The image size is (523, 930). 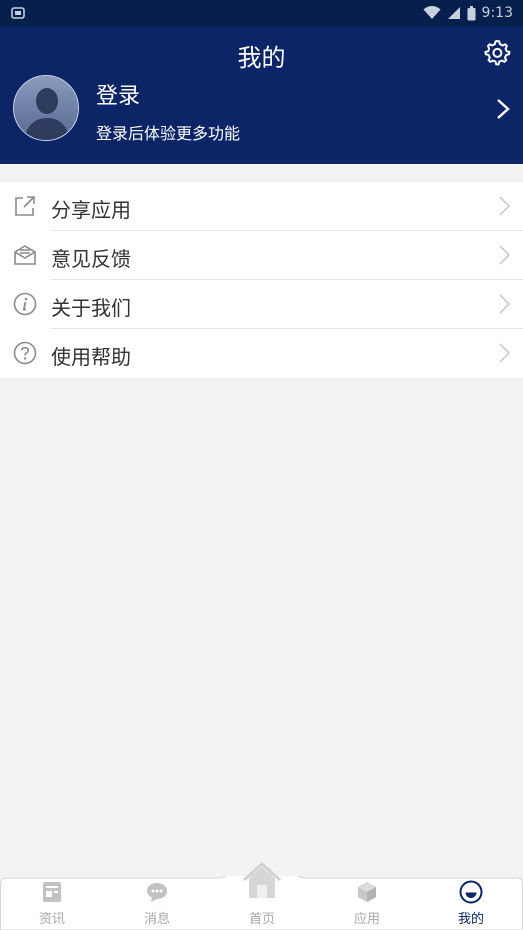 I want to click on tab-home: 首页, so click(x=262, y=895).